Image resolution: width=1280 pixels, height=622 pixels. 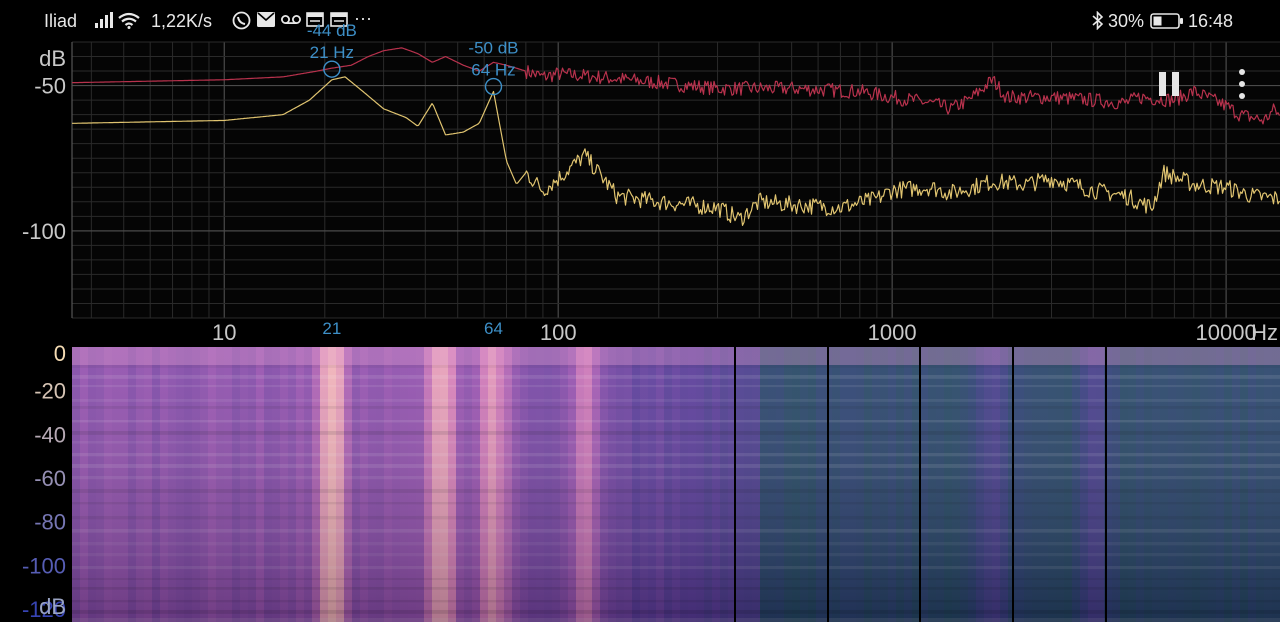 I want to click on pause-icon, so click(x=1169, y=84).